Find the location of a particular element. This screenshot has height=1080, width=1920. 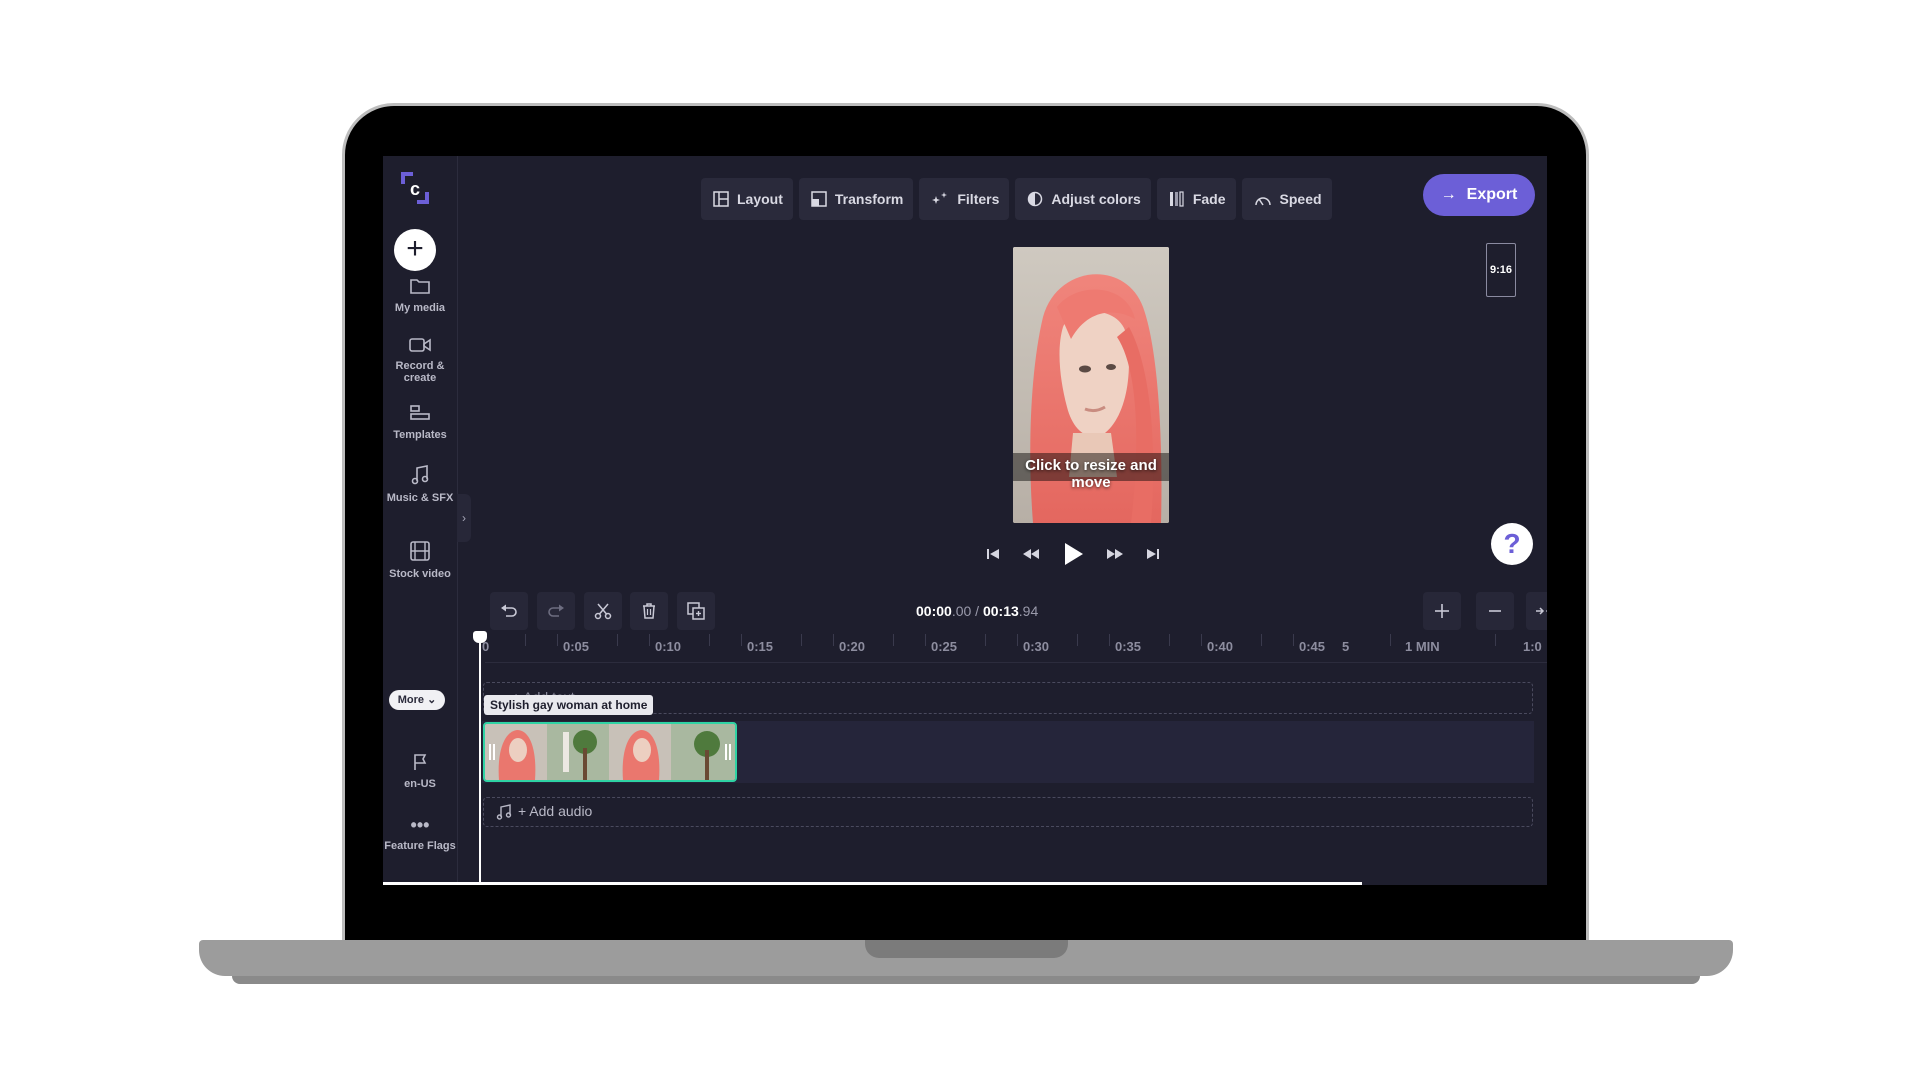

duplicate-button is located at coordinates (696, 611).